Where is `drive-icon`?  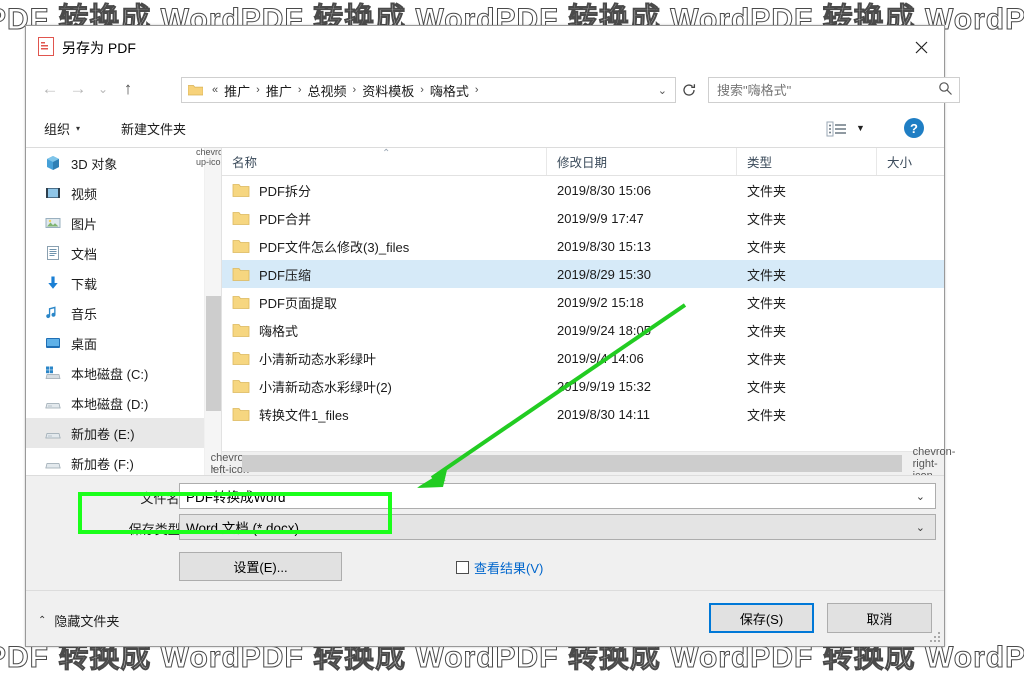 drive-icon is located at coordinates (53, 463).